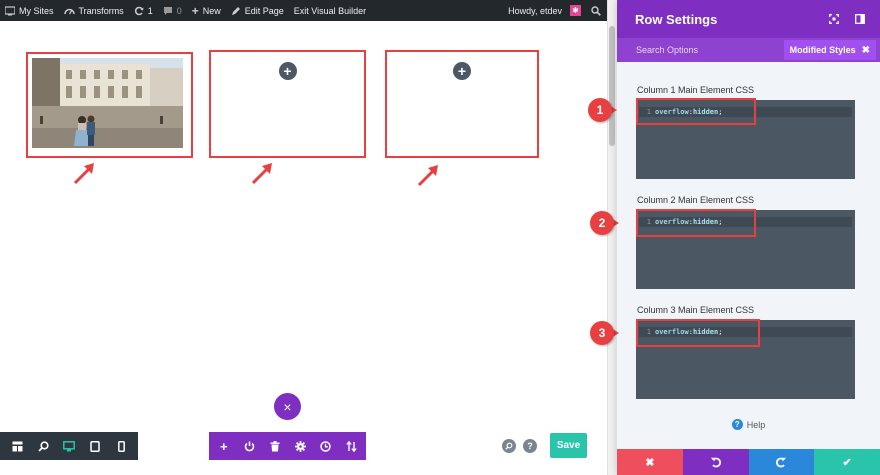 This screenshot has height=475, width=880. What do you see at coordinates (264, 10) in the screenshot?
I see `edit-page-label: Edit Page` at bounding box center [264, 10].